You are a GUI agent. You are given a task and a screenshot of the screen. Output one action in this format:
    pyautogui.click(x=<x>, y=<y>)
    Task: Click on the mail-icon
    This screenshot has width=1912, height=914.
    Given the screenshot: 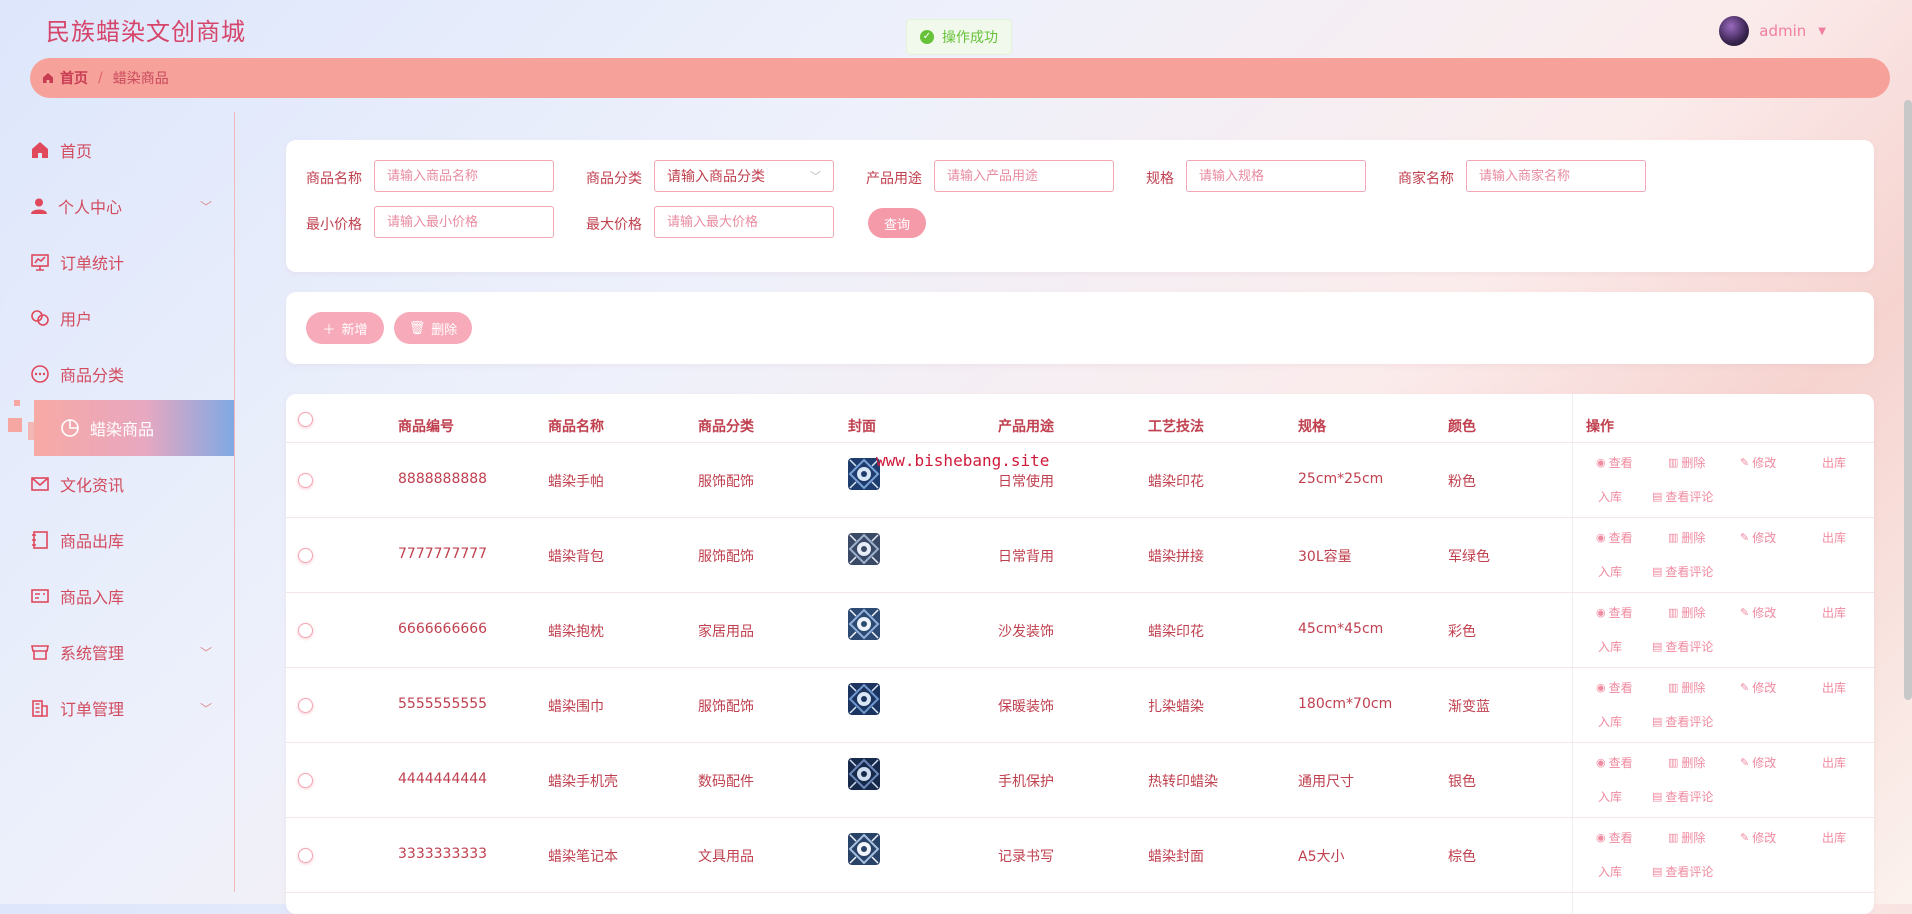 What is the action you would take?
    pyautogui.click(x=40, y=484)
    